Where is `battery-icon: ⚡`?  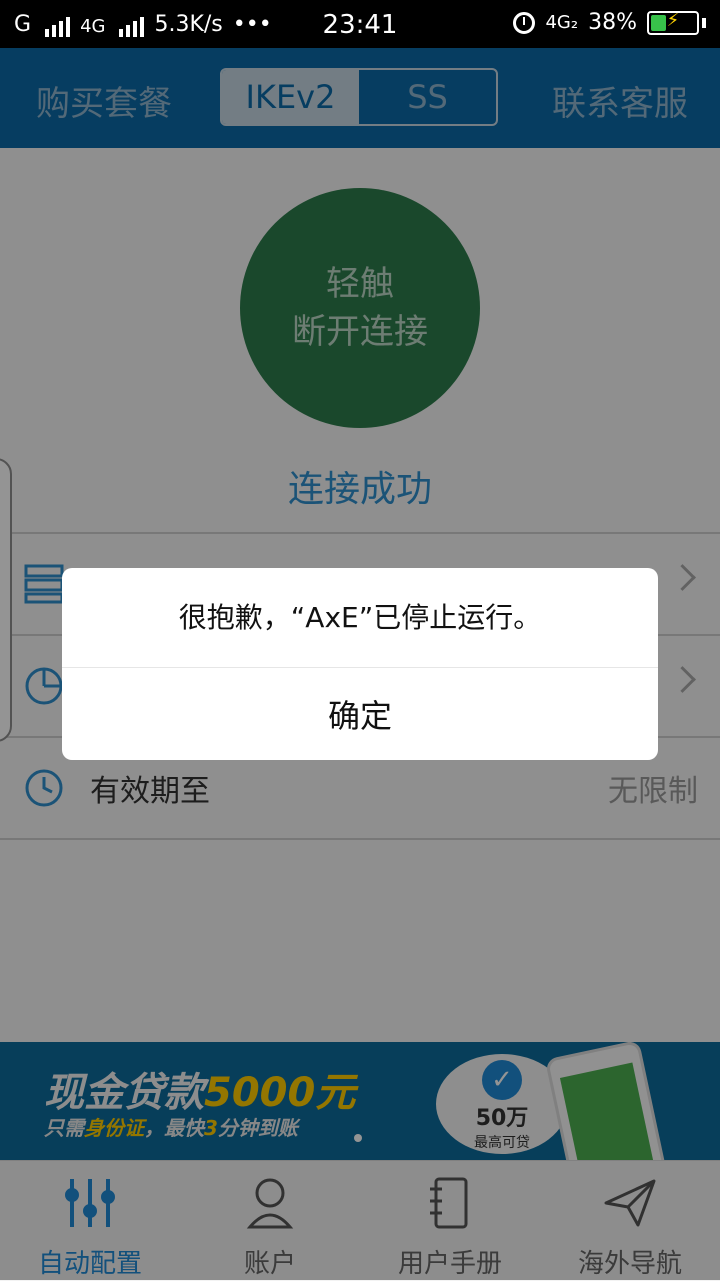 battery-icon: ⚡ is located at coordinates (673, 22).